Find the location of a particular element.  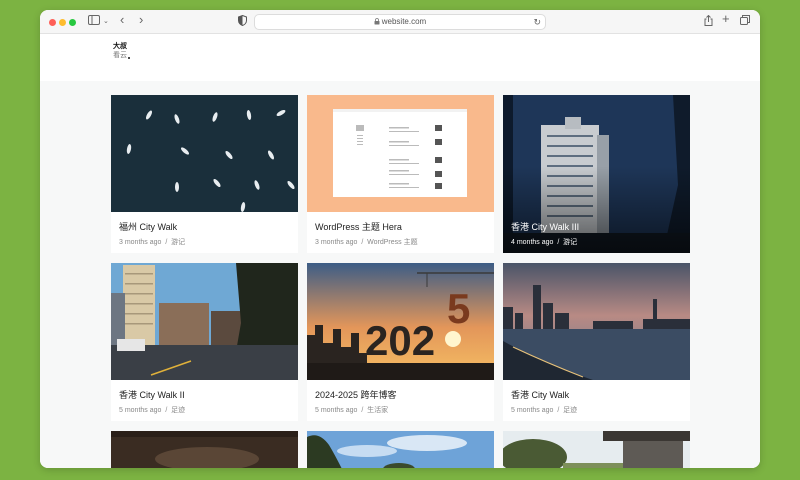

post-meta: 3 months ago / 游记 is located at coordinates (152, 242).